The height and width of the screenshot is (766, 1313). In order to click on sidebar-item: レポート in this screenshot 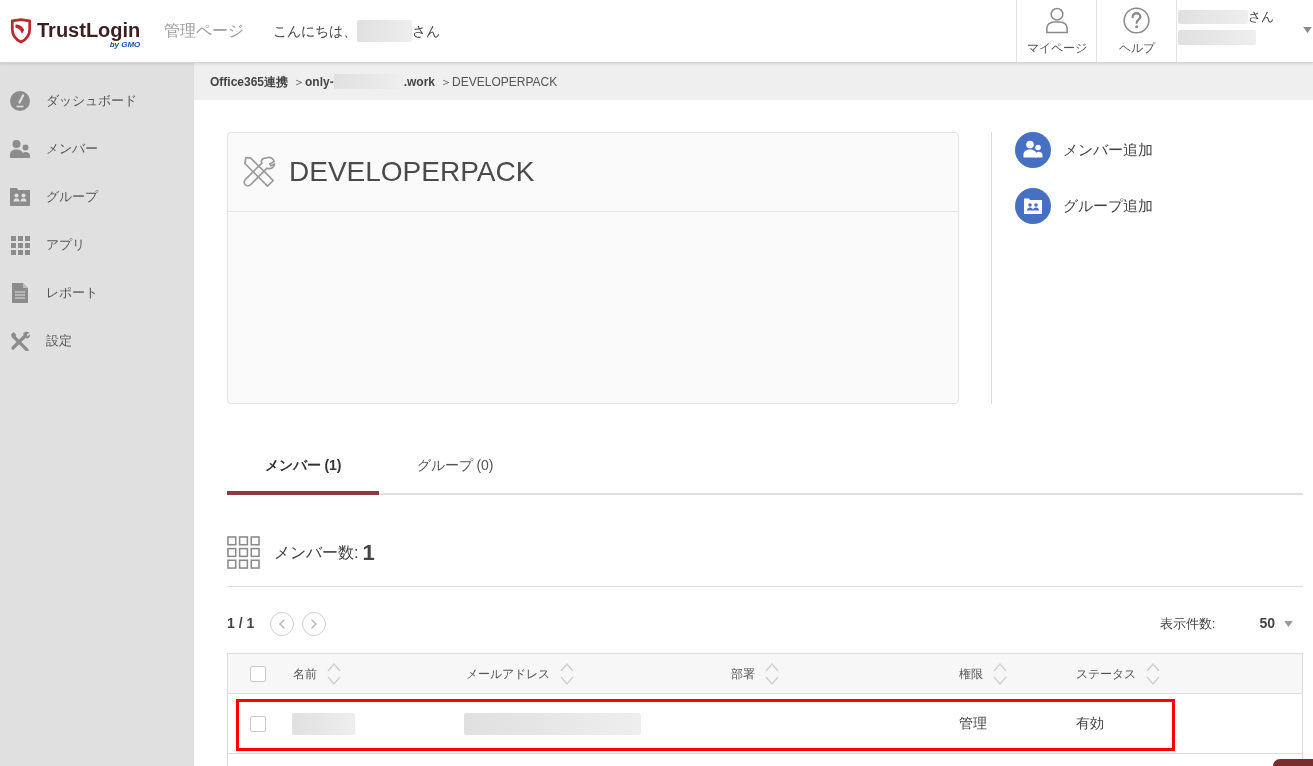, I will do `click(97, 293)`.